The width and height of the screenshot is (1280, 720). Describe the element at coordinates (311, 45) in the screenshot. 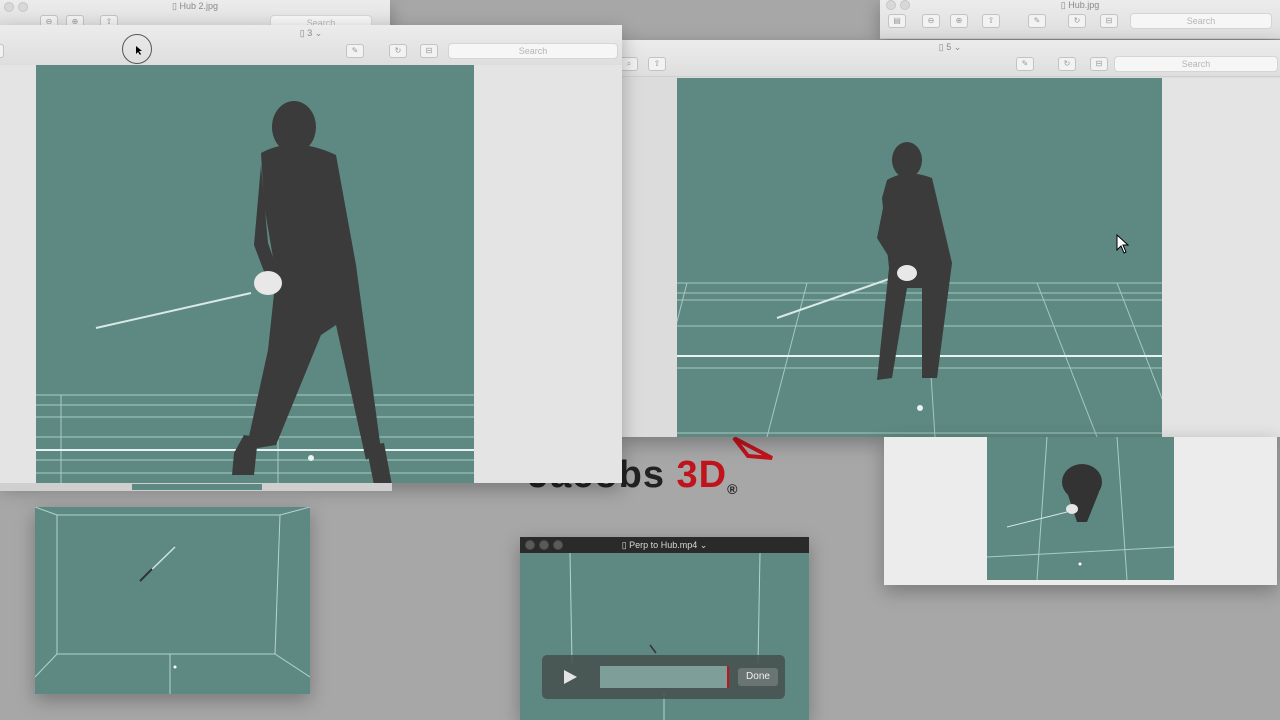

I see `preview3-titlebar: ▯ ▯ 3 ⌄ ✎ ↻ ⊟ Search` at that location.